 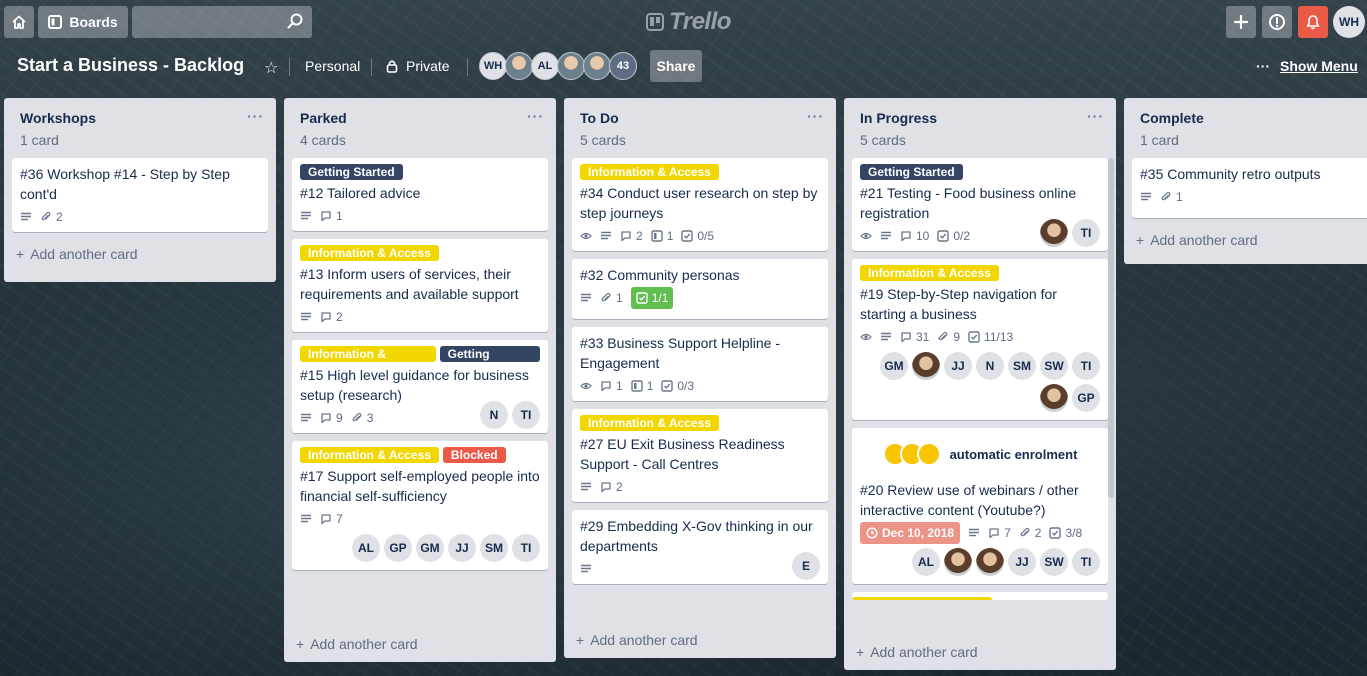 I want to click on comments-badge-count: 7, so click(x=1007, y=533).